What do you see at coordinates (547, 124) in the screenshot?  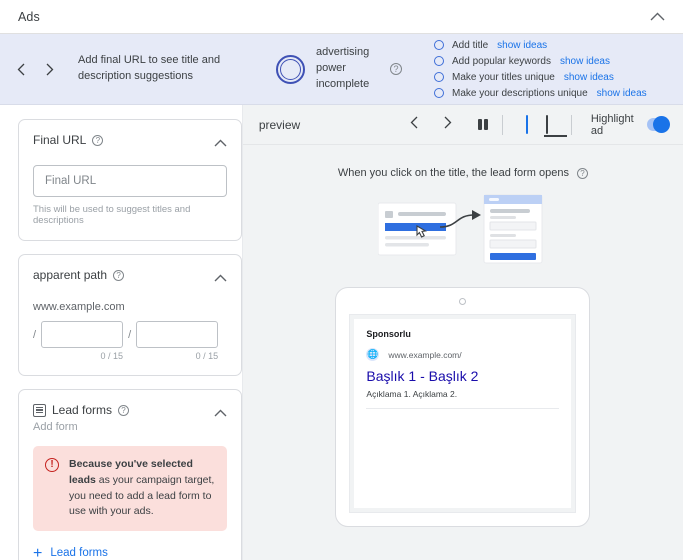 I see `desktop-device-icon` at bounding box center [547, 124].